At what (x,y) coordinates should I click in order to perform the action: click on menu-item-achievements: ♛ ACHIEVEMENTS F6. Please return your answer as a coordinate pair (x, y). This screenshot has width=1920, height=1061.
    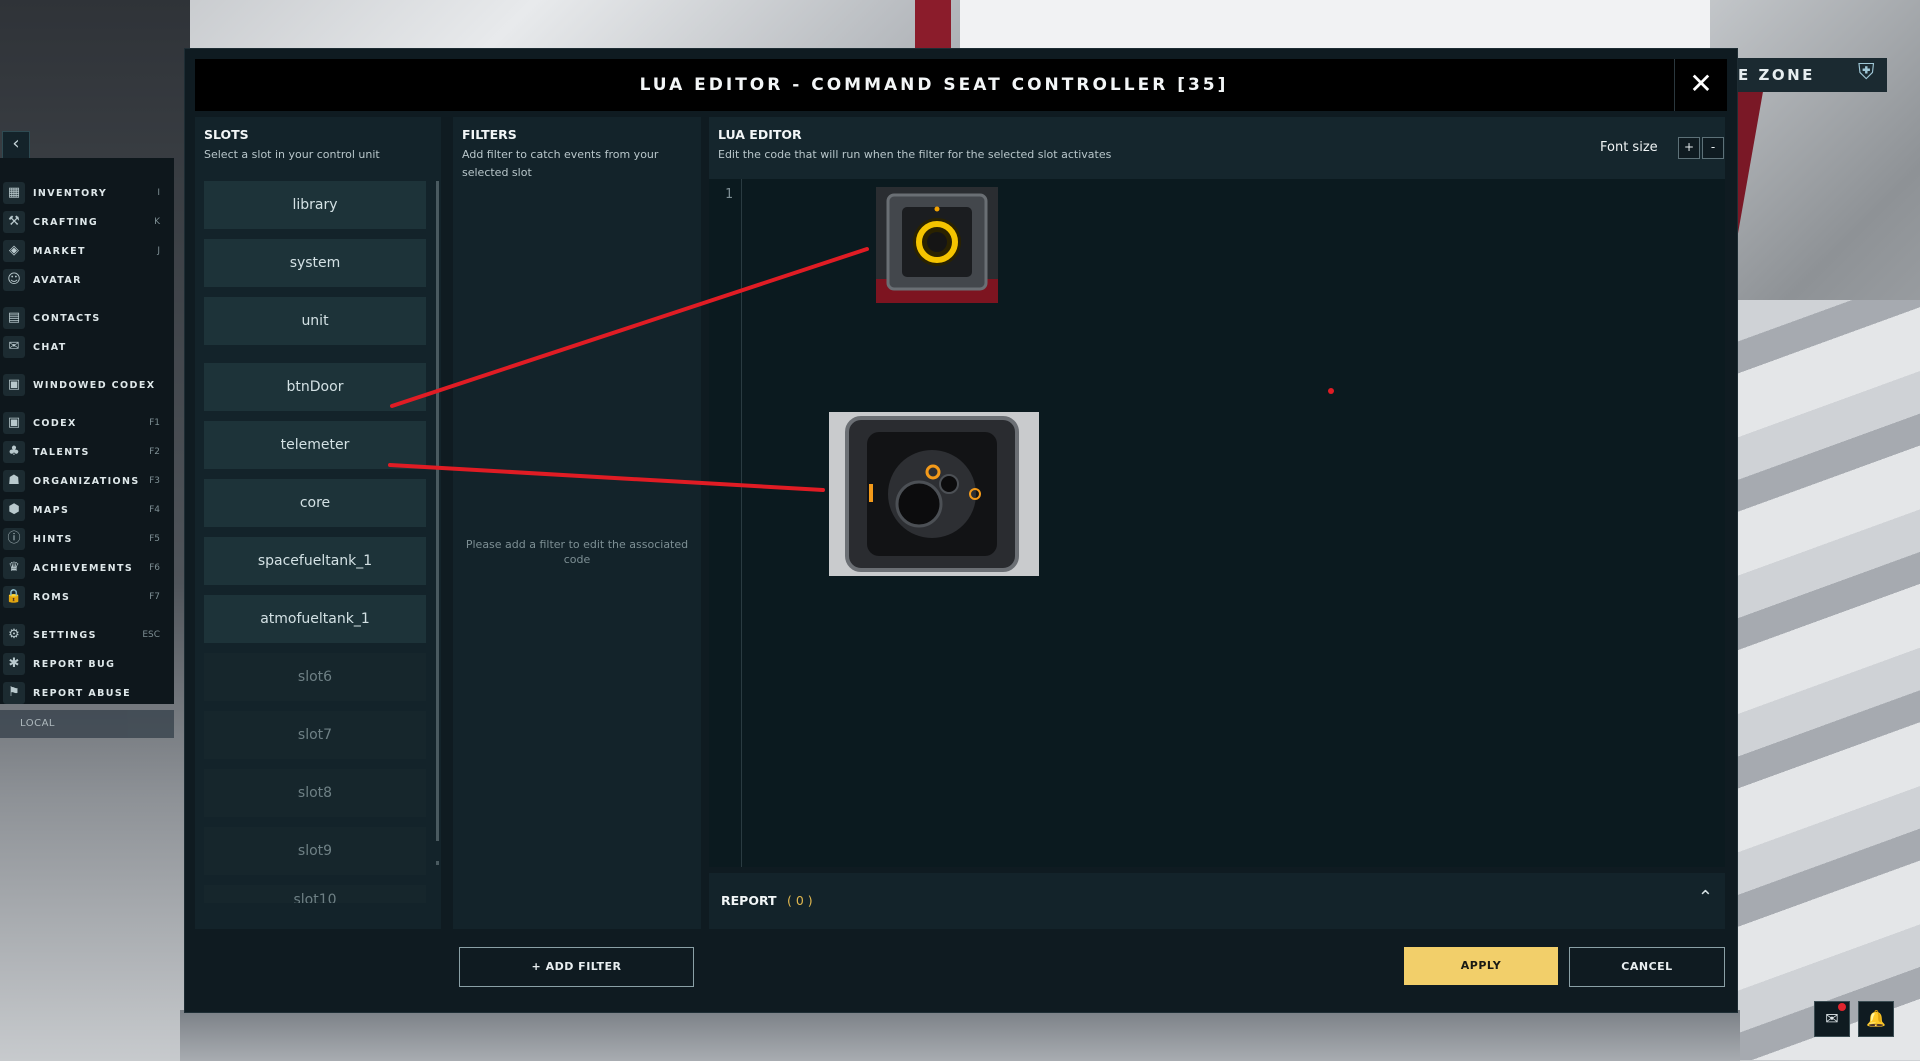
    Looking at the image, I should click on (86, 568).